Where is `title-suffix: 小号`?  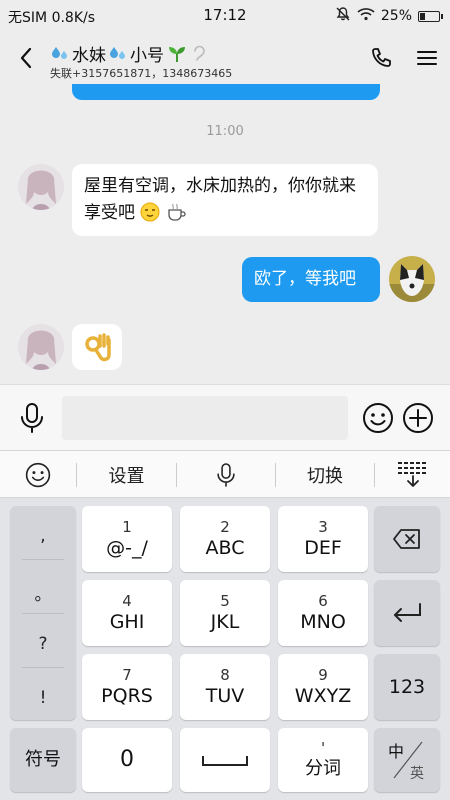
title-suffix: 小号 is located at coordinates (147, 56).